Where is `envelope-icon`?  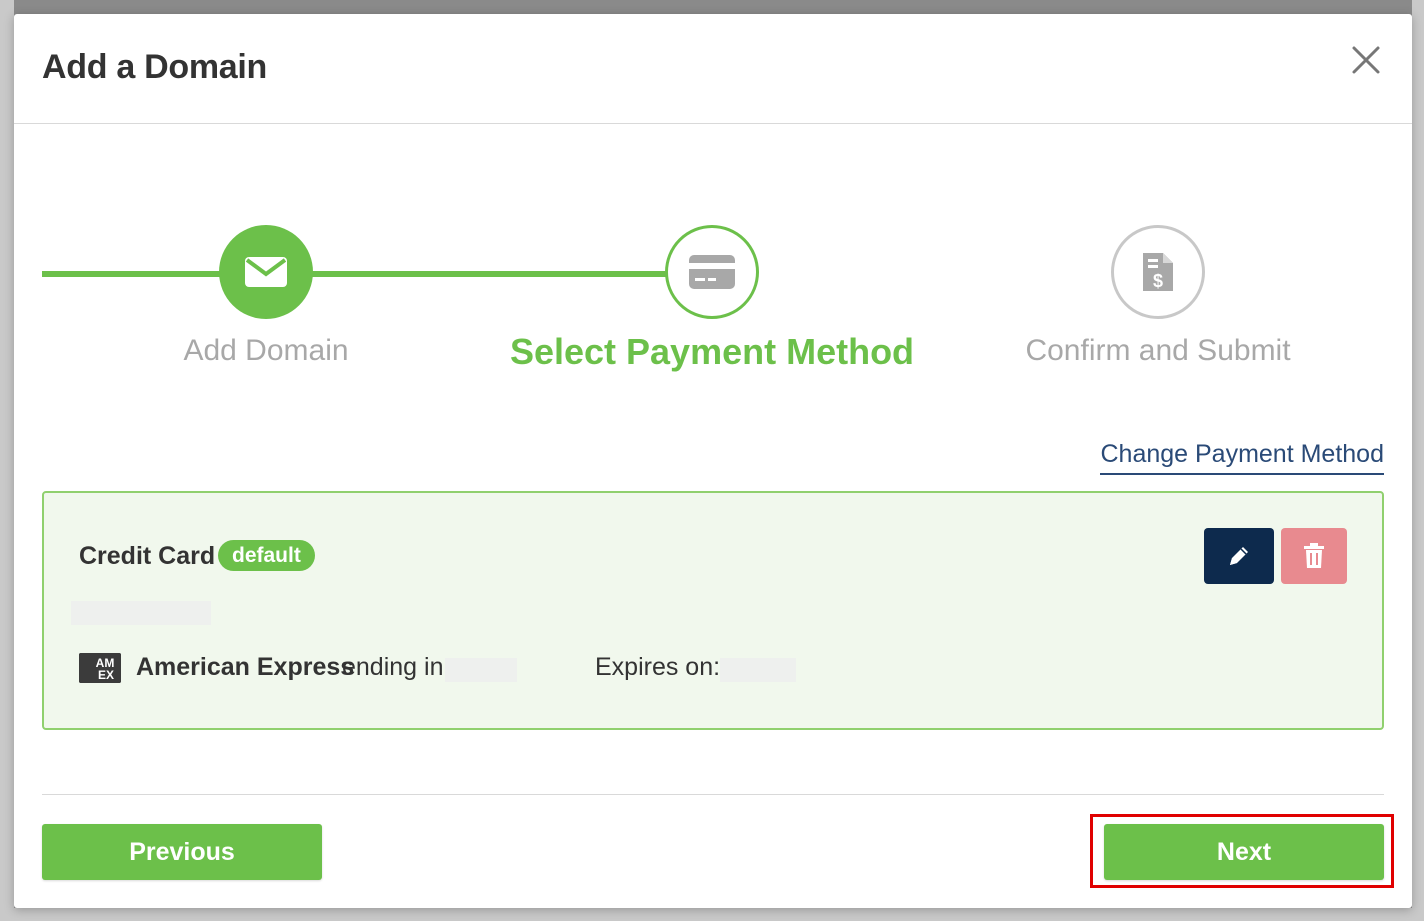
envelope-icon is located at coordinates (266, 272).